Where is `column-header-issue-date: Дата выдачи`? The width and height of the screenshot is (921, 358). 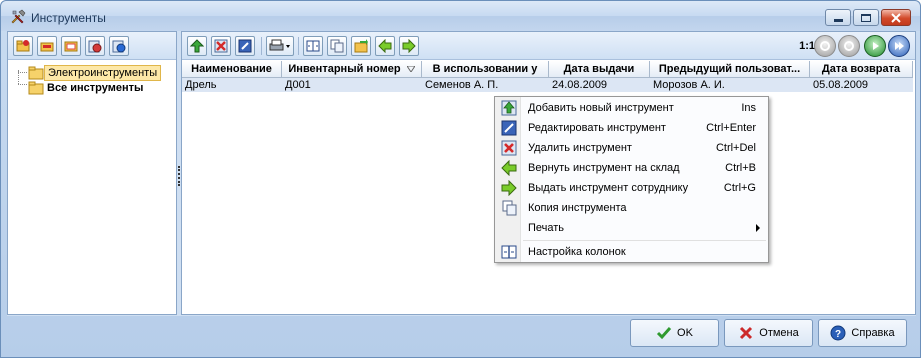
column-header-issue-date: Дата выдачи is located at coordinates (599, 69).